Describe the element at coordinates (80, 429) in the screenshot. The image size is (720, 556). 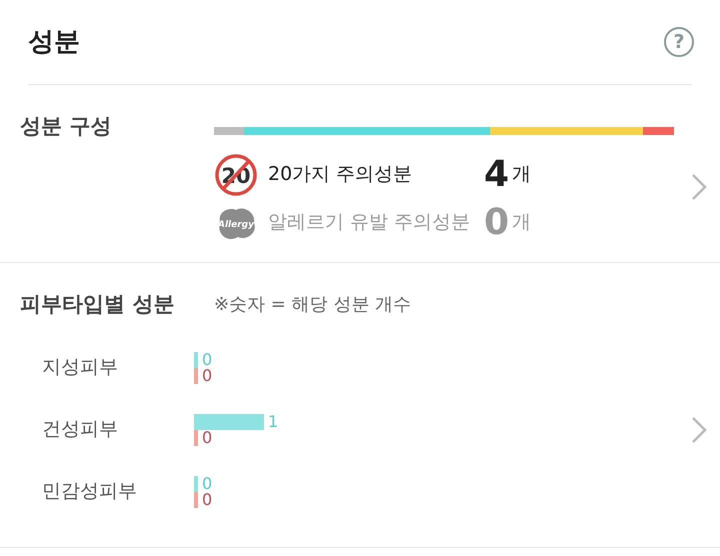
I see `skin-type-label: 건성피부` at that location.